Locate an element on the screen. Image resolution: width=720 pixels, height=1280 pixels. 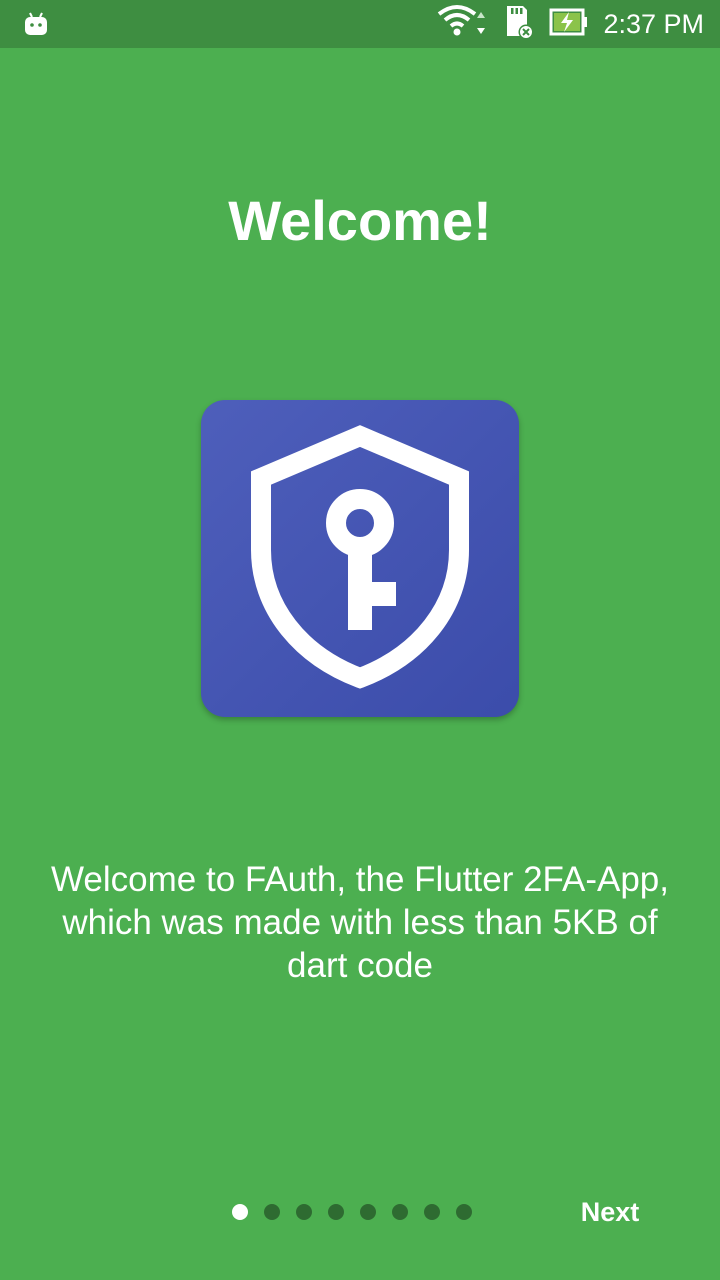
shield-key-icon is located at coordinates (360, 557).